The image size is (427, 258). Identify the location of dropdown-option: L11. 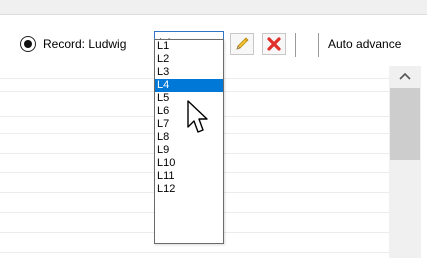
(189, 176).